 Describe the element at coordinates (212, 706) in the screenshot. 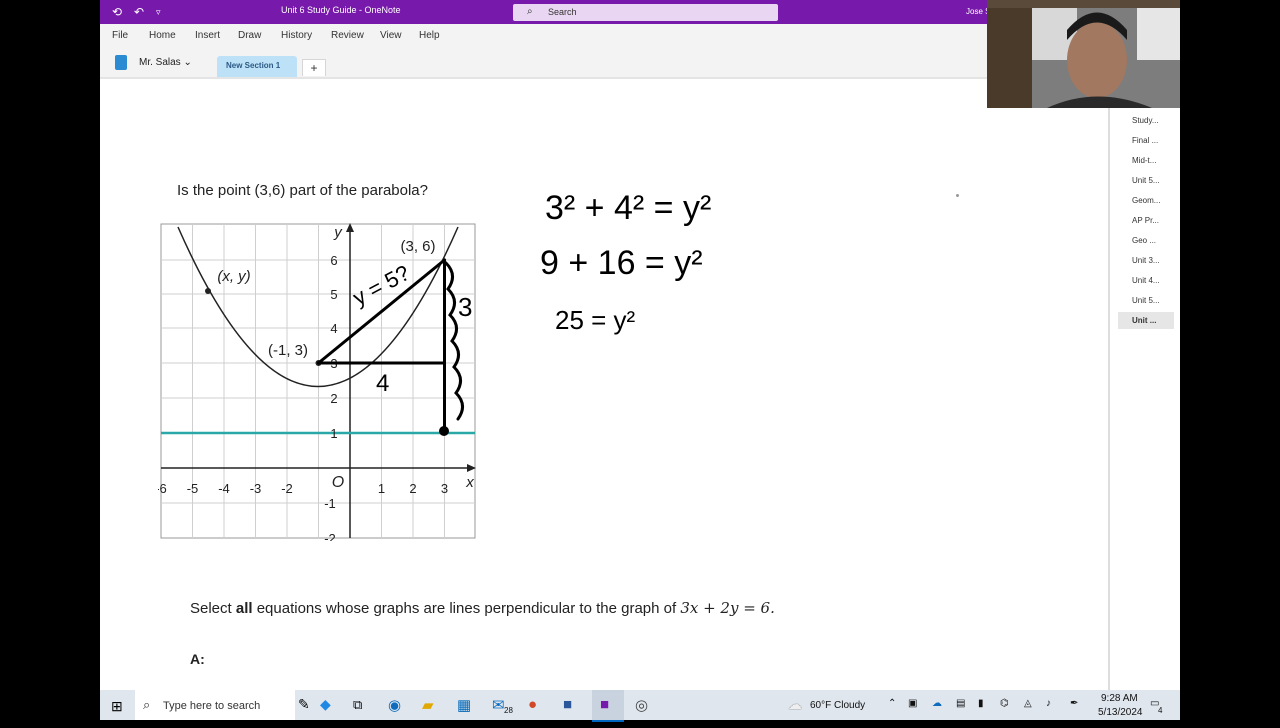

I see `taskbar-search-placeholder: Type here to search` at that location.